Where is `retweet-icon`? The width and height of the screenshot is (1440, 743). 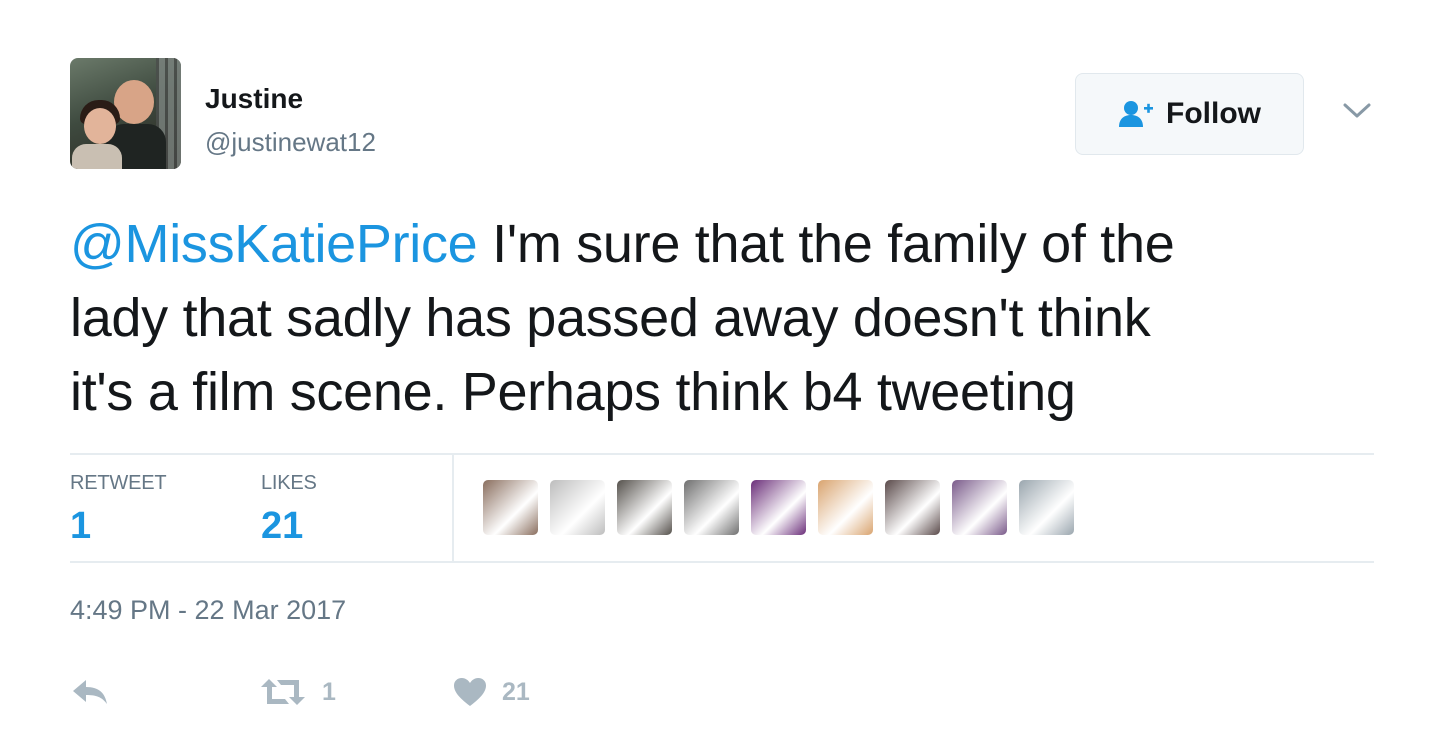
retweet-icon is located at coordinates (283, 692).